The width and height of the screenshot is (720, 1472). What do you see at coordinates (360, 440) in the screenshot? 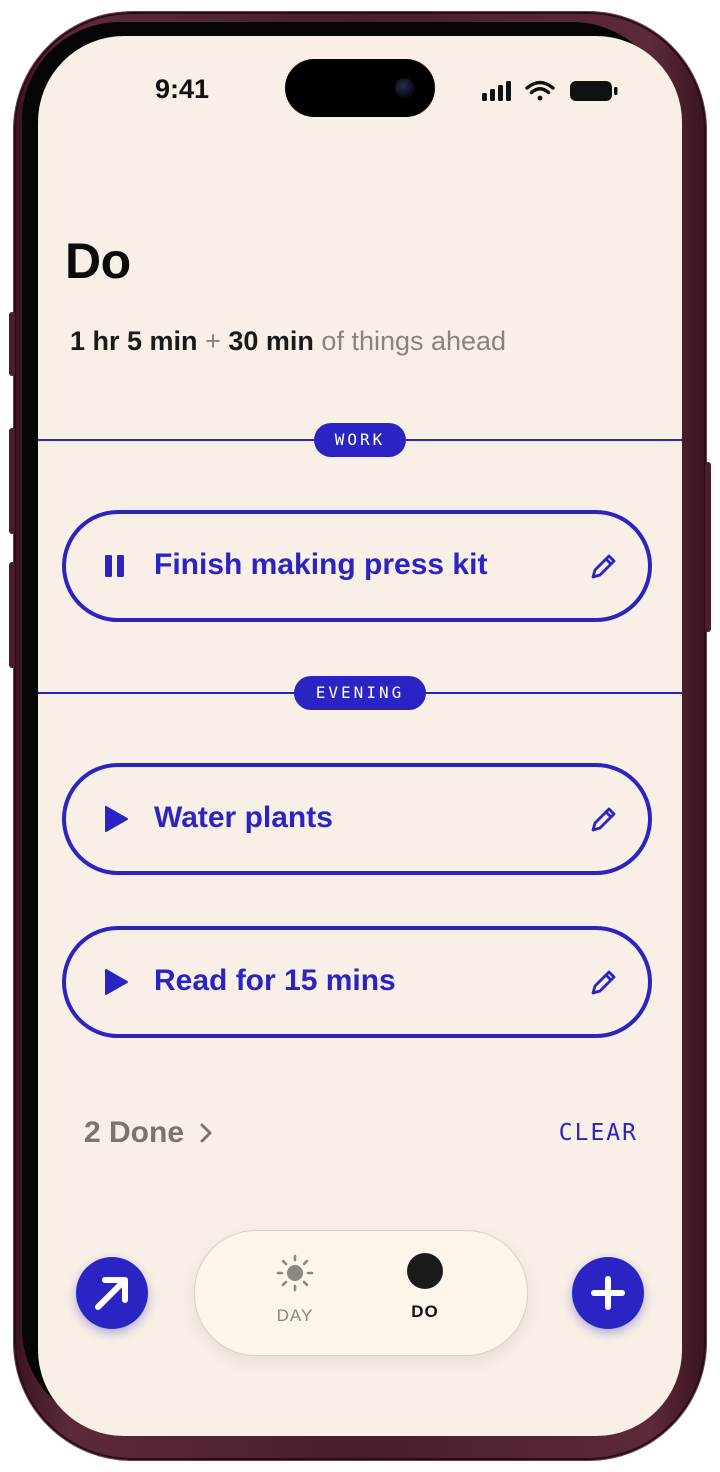
I see `section-label-work: WORK` at bounding box center [360, 440].